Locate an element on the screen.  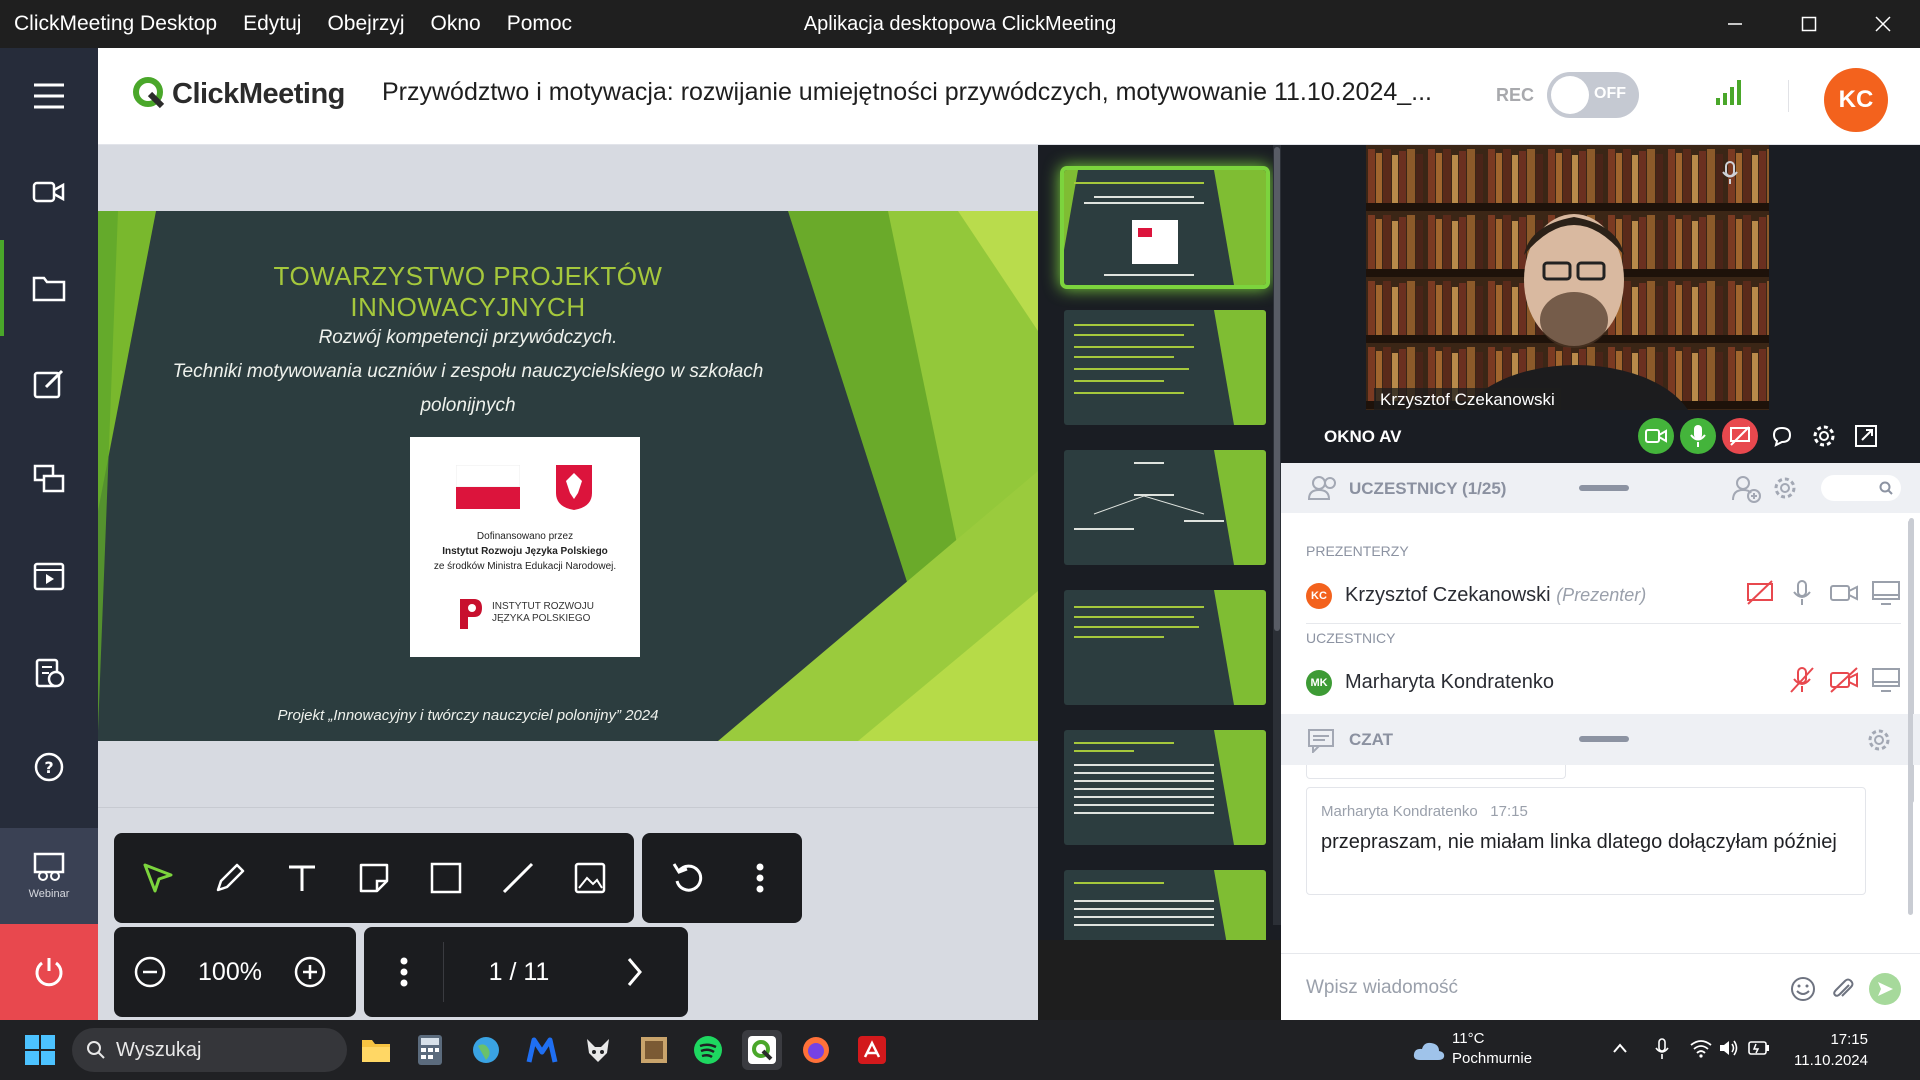
polish-flag-icon is located at coordinates (488, 487).